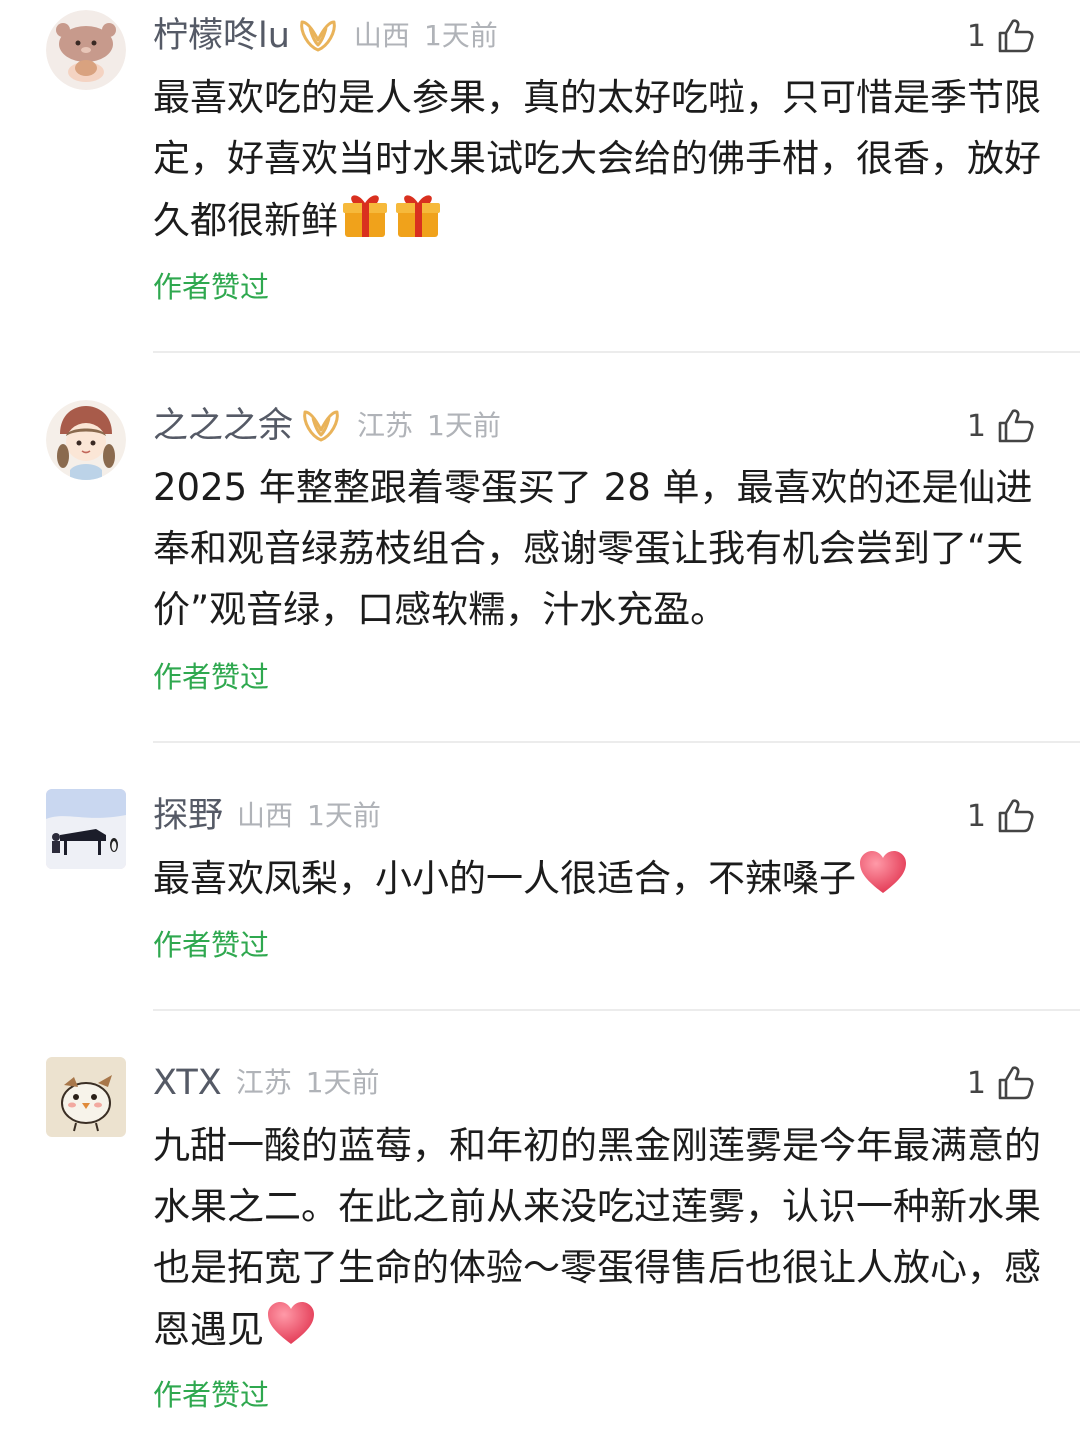 Image resolution: width=1080 pixels, height=1431 pixels. I want to click on username: 之之之余, so click(223, 426).